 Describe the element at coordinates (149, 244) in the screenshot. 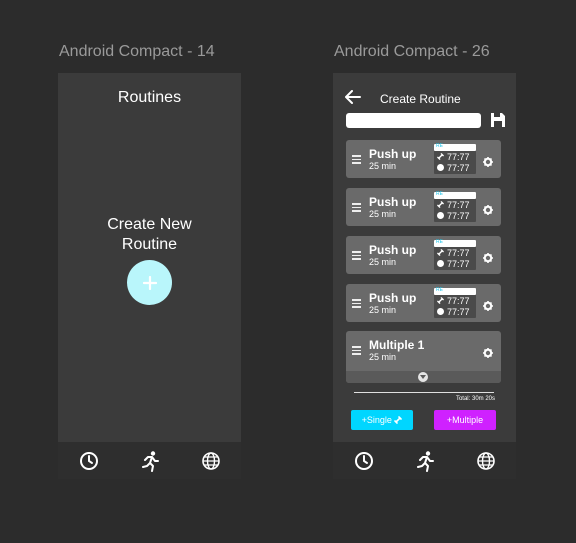

I see `create-line-2: Routine` at that location.